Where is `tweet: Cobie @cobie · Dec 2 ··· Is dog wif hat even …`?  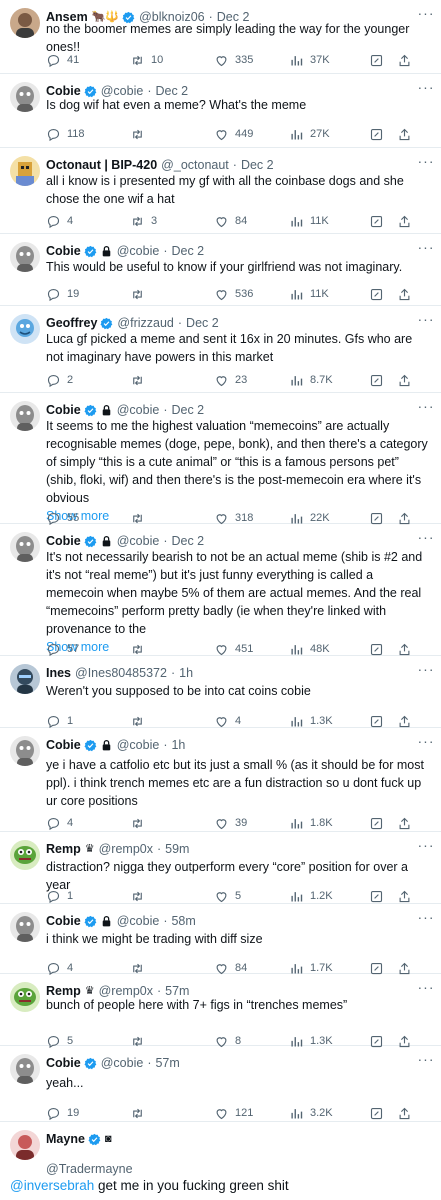
tweet: Cobie @cobie · Dec 2 ··· Is dog wif hat even … is located at coordinates (220, 111).